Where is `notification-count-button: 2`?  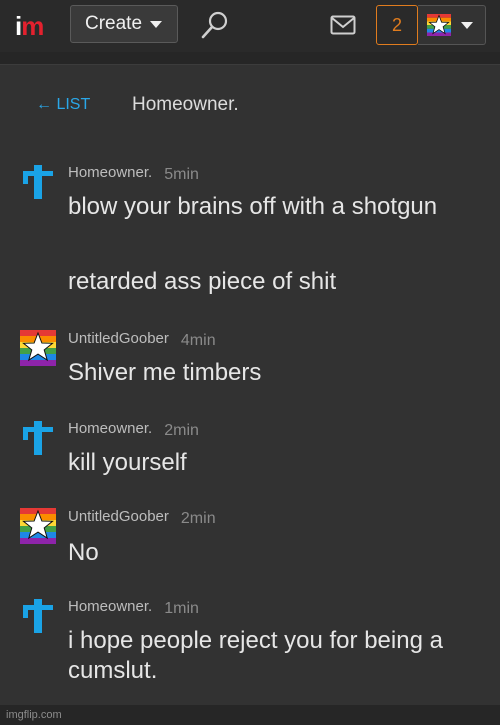
notification-count-button: 2 is located at coordinates (397, 25).